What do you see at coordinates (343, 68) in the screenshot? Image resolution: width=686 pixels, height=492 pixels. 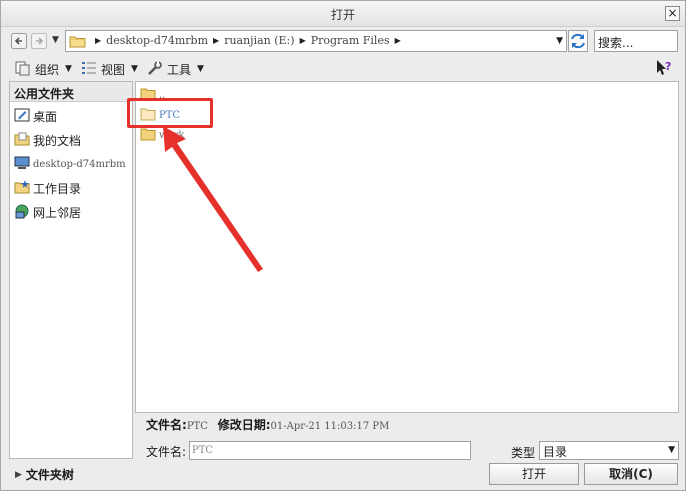 I see `toolbar: 组织 ▼ 视图 ▼ 工具 ▼ ?` at bounding box center [343, 68].